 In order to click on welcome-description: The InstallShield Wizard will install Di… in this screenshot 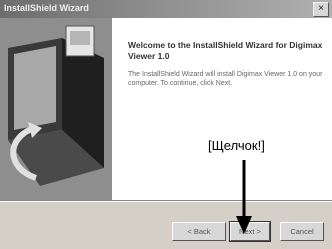, I will do `click(225, 79)`.